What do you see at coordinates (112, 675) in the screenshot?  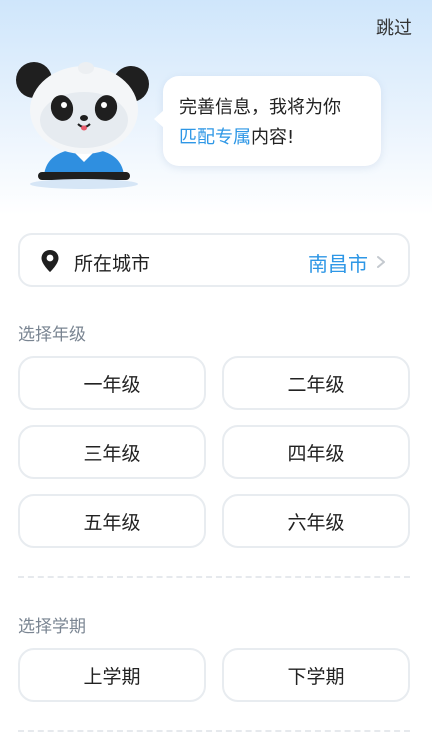 I see `term-option-first: 上学期` at bounding box center [112, 675].